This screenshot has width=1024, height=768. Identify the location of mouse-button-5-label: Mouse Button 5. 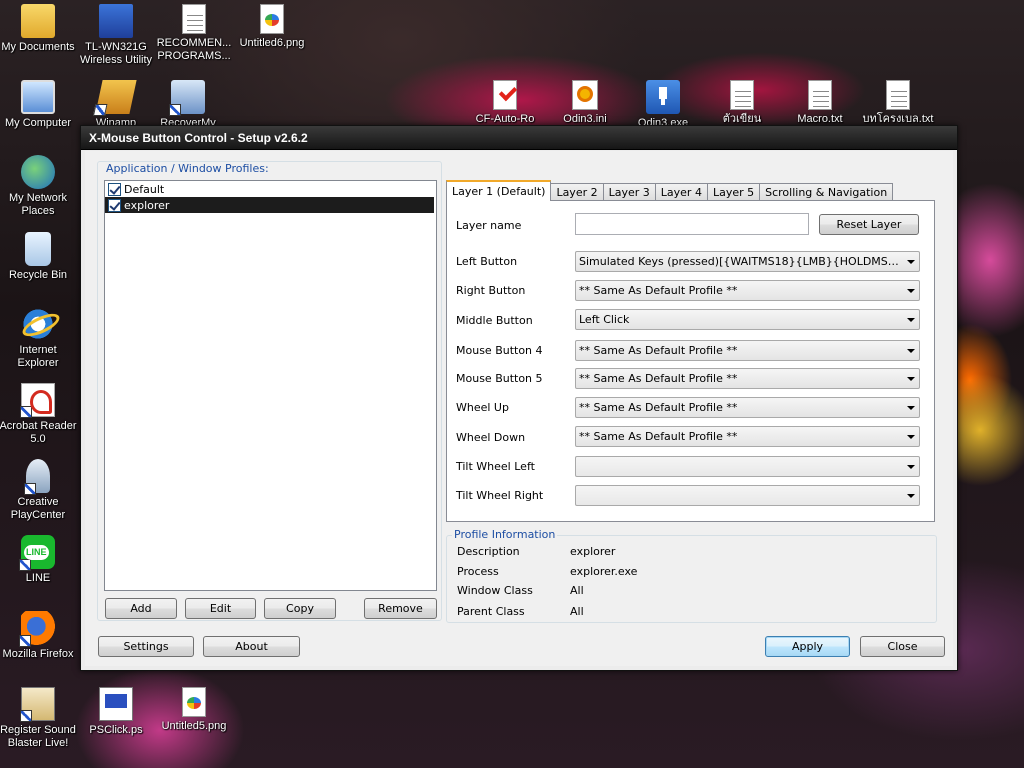
(499, 378).